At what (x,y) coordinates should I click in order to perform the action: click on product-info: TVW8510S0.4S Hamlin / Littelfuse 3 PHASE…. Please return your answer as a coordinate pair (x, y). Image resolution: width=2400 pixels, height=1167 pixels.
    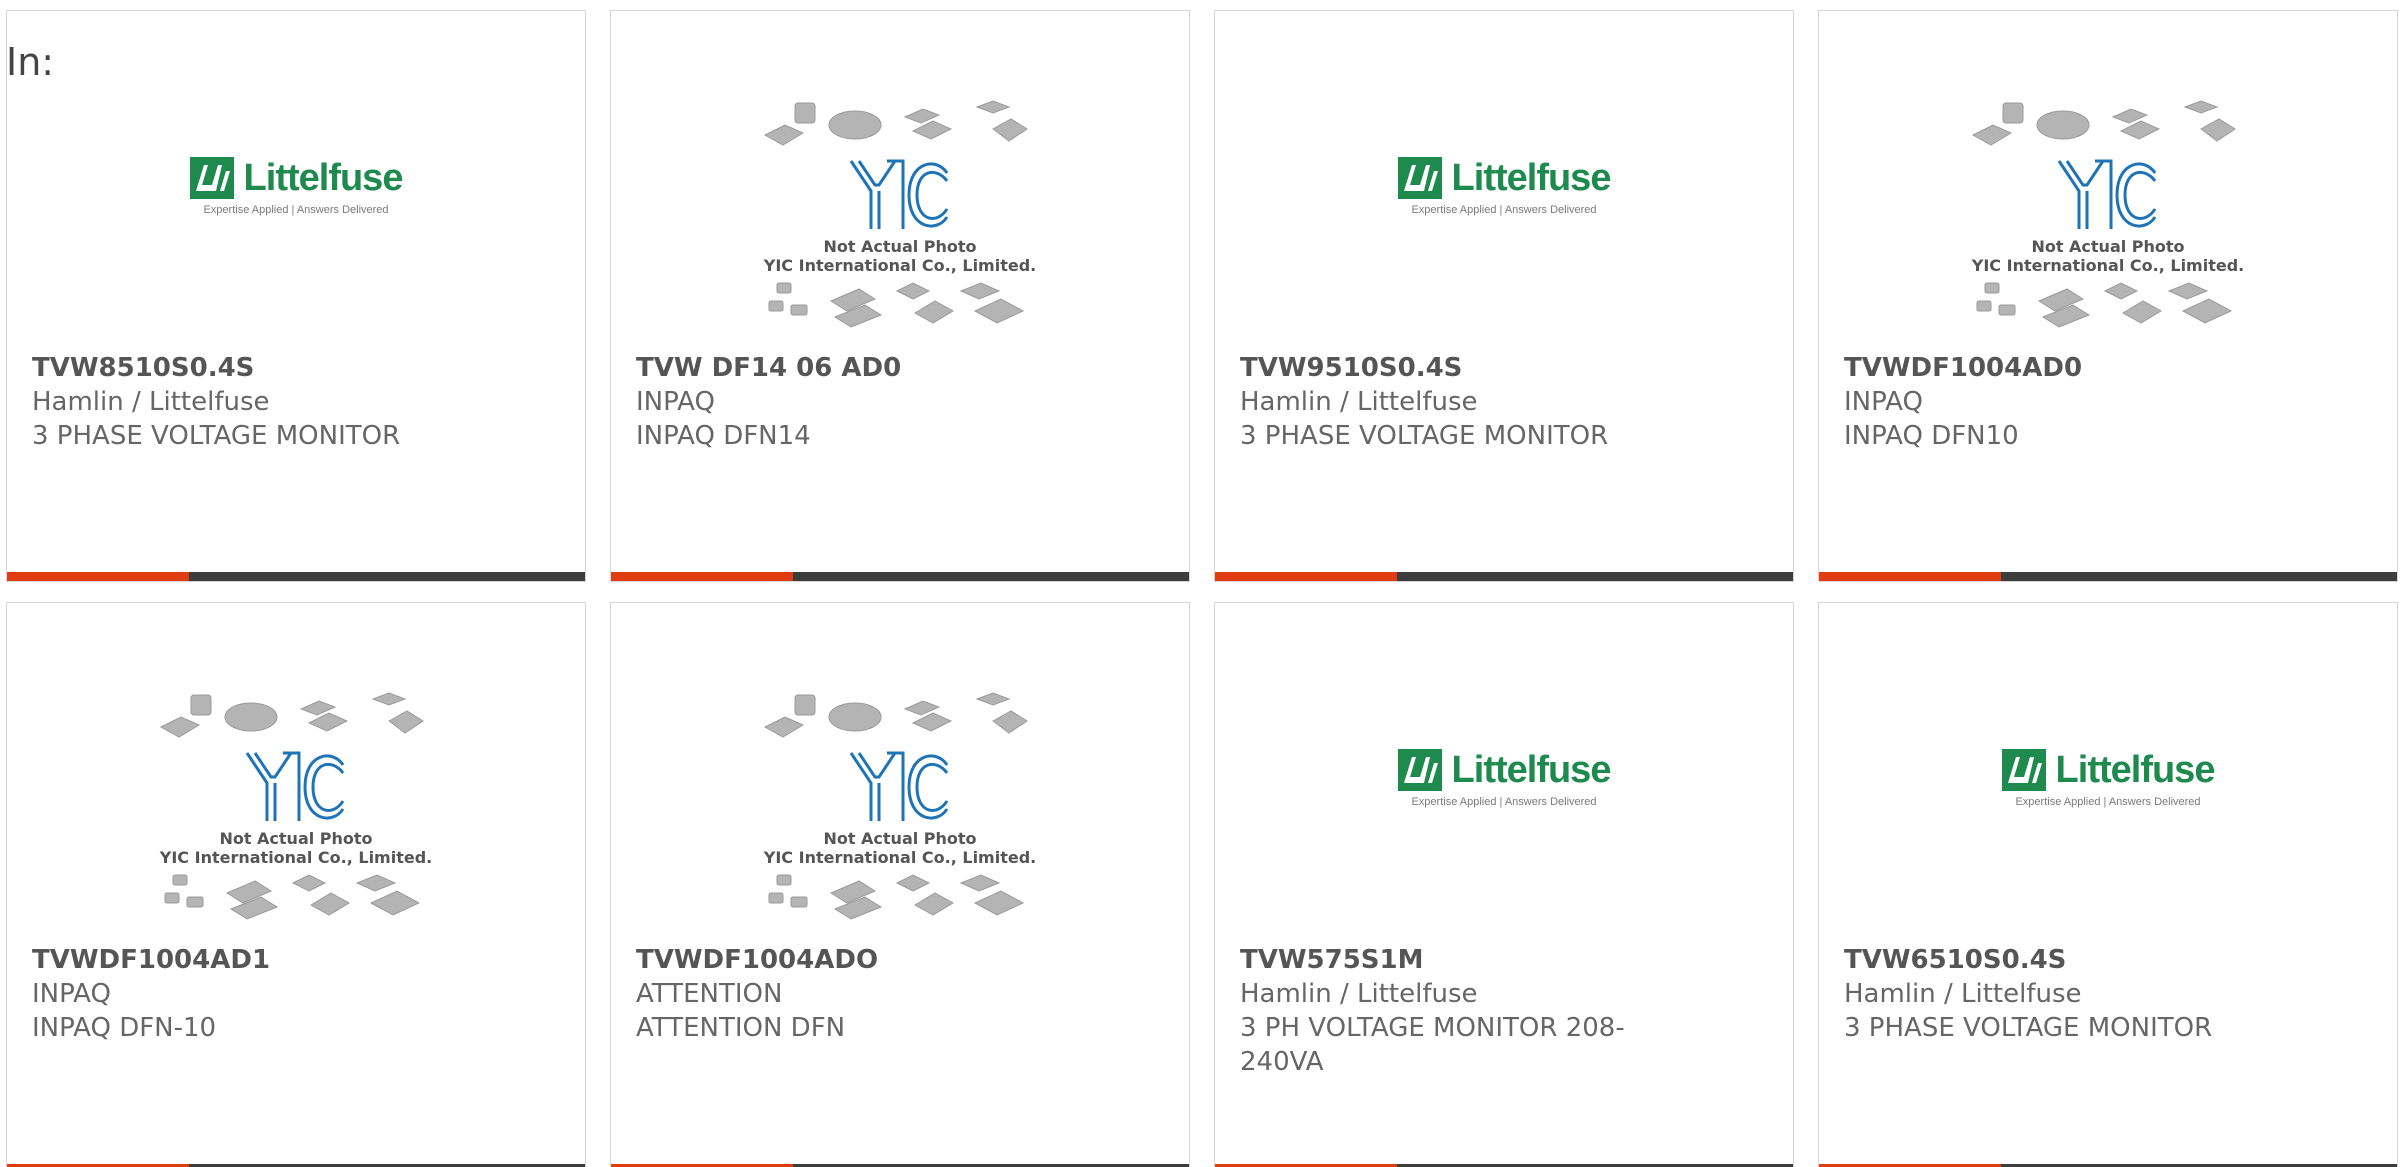
    Looking at the image, I should click on (302, 402).